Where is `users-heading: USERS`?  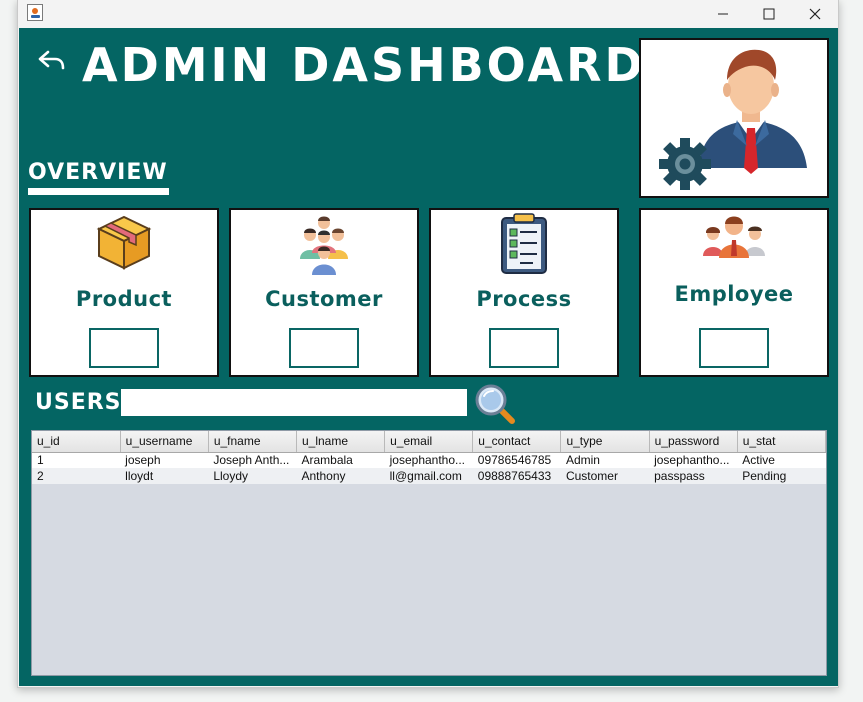
users-heading: USERS is located at coordinates (78, 402).